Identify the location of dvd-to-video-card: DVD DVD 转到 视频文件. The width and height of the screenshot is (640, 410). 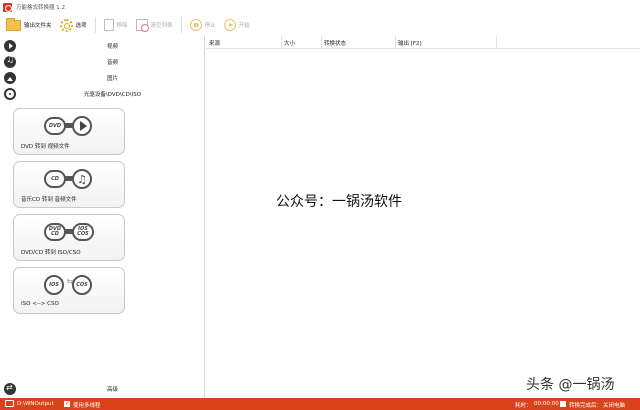
(69, 131).